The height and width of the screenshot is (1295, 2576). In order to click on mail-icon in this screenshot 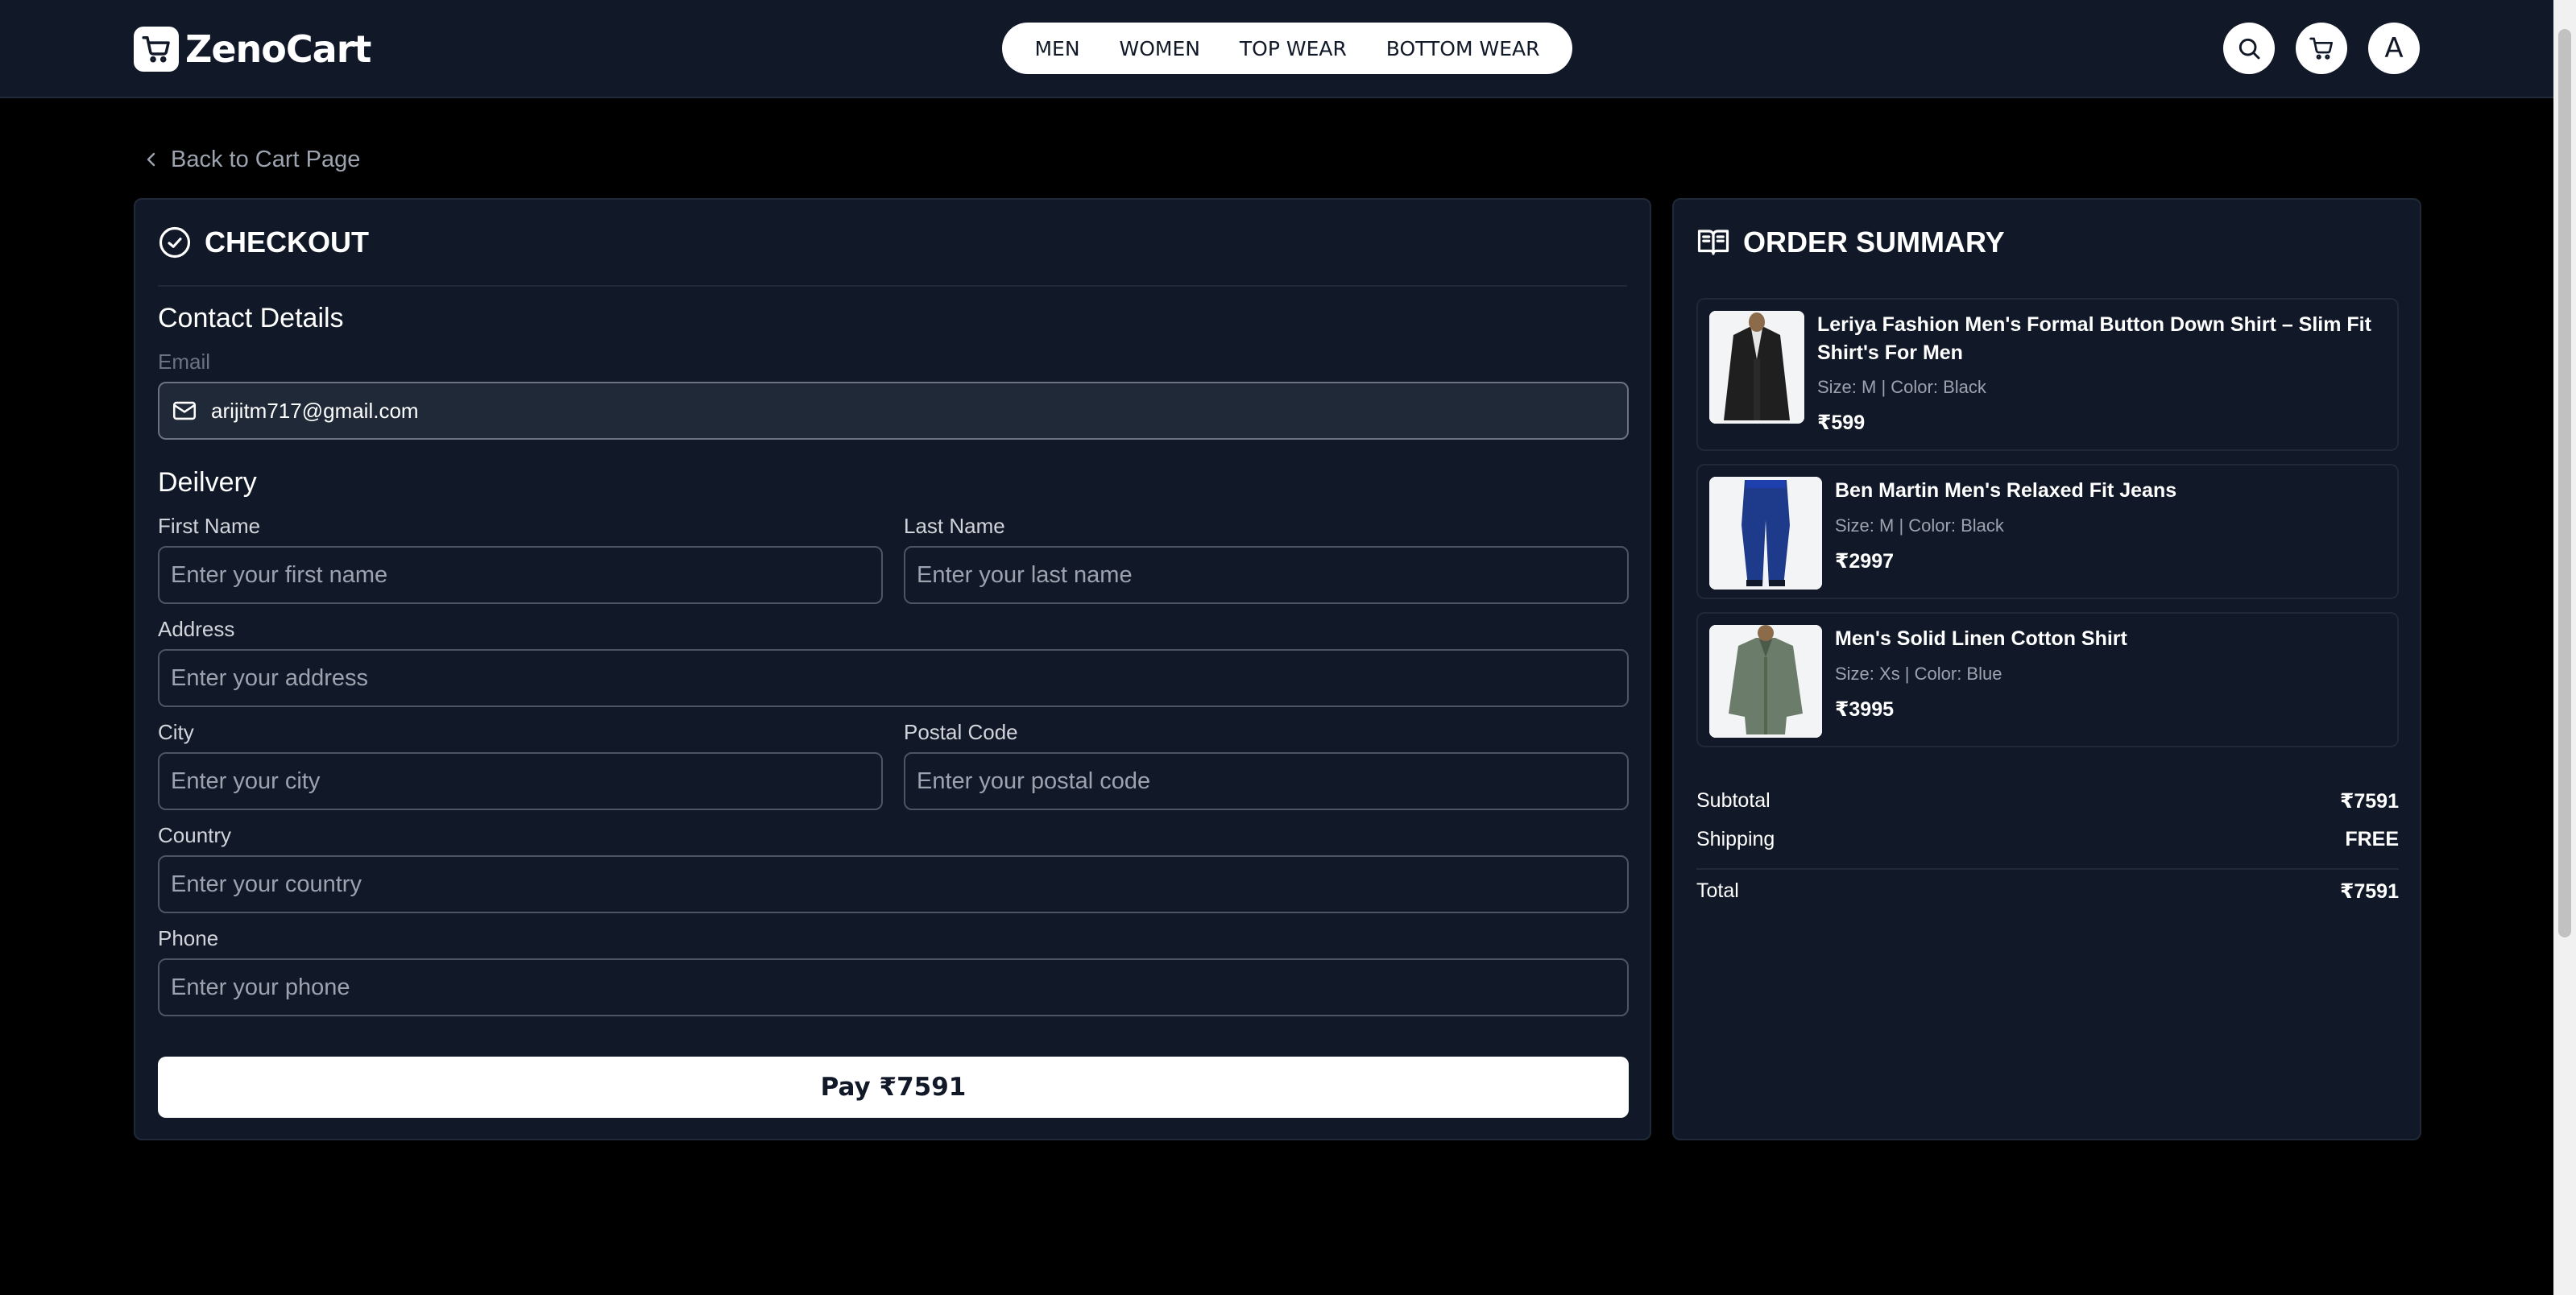, I will do `click(184, 410)`.